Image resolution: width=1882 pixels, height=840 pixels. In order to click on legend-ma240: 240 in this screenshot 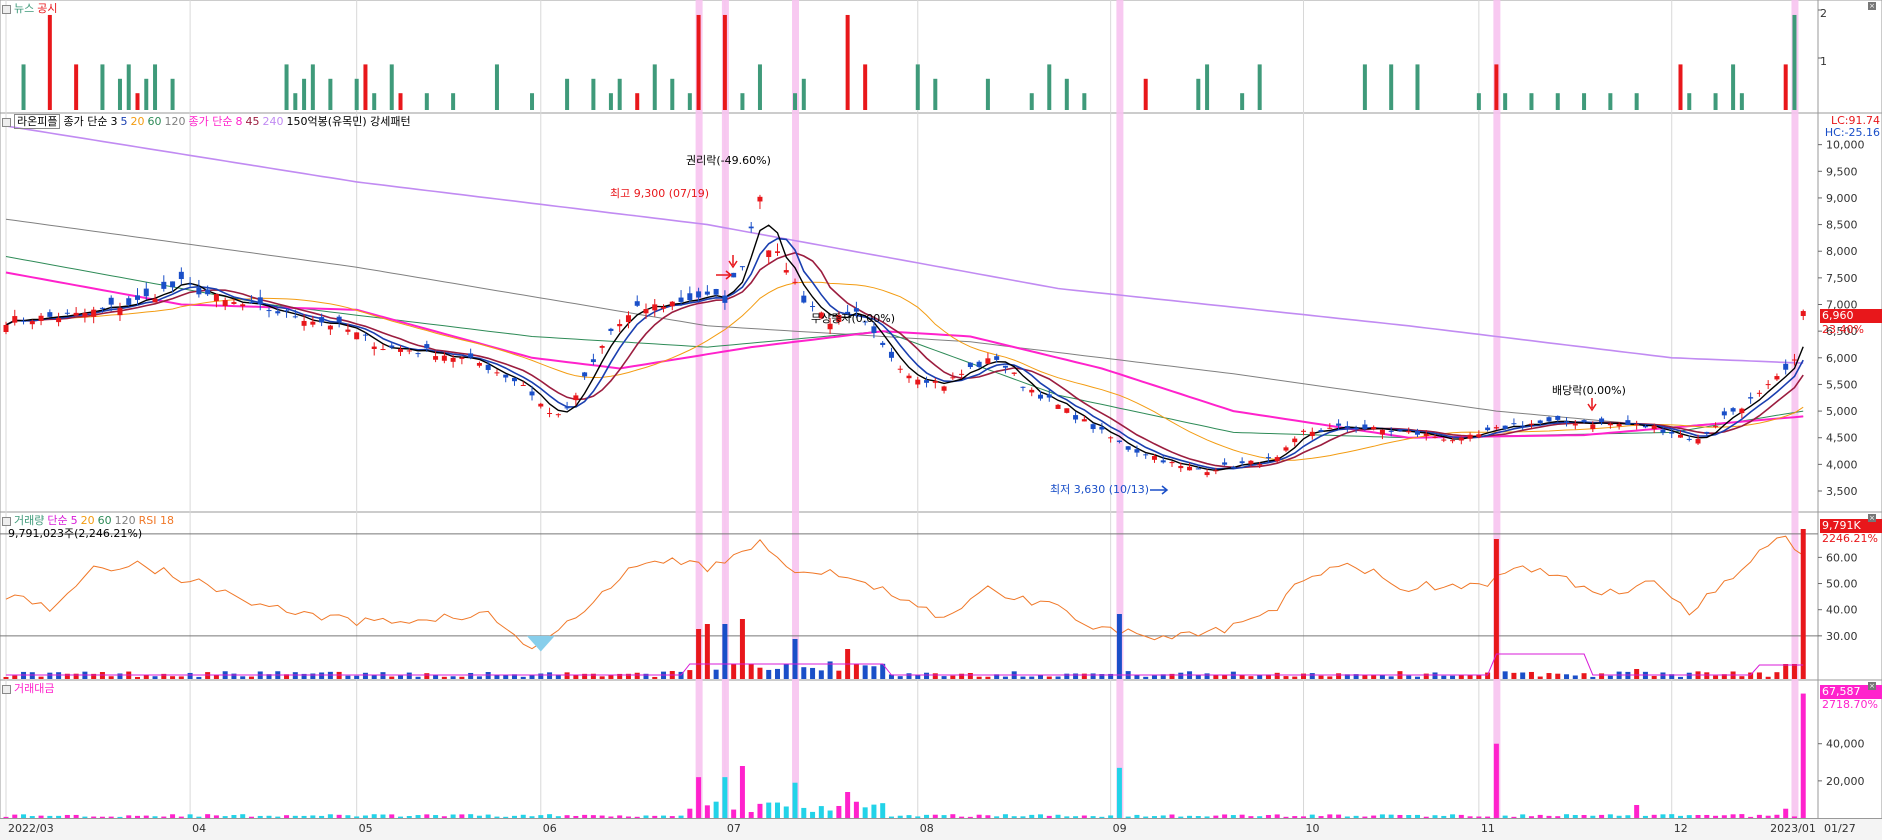, I will do `click(272, 121)`.